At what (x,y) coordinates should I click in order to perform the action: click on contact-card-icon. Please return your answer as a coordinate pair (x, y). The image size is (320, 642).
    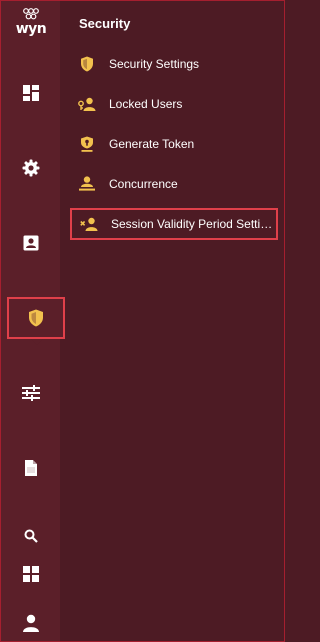
    Looking at the image, I should click on (31, 243).